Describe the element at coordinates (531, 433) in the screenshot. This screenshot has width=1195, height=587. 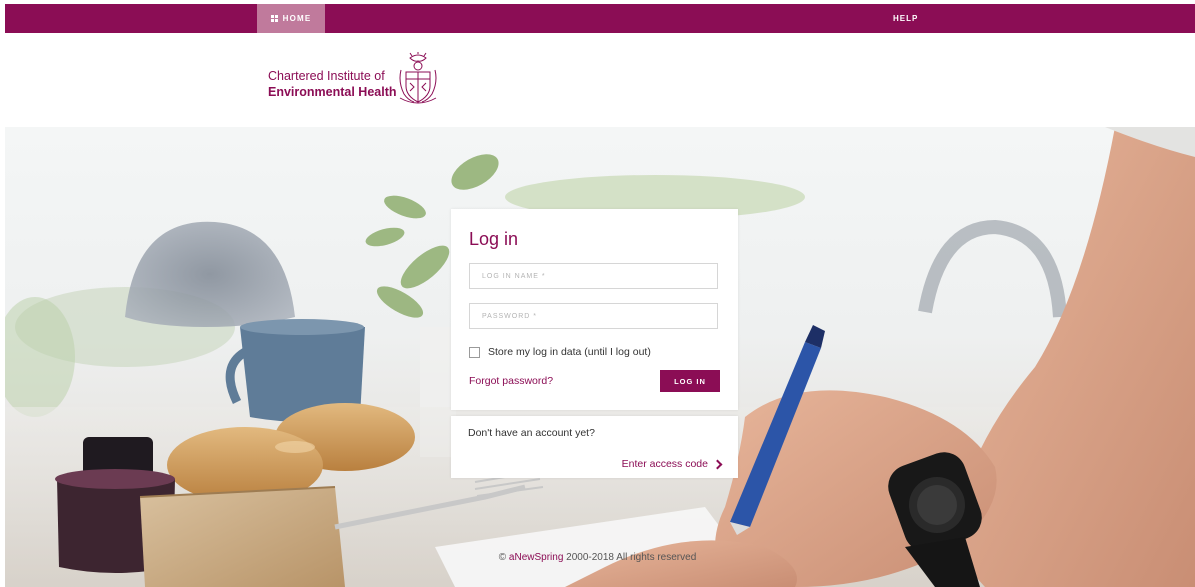
I see `no-account-text: Don't have an account yet?` at that location.